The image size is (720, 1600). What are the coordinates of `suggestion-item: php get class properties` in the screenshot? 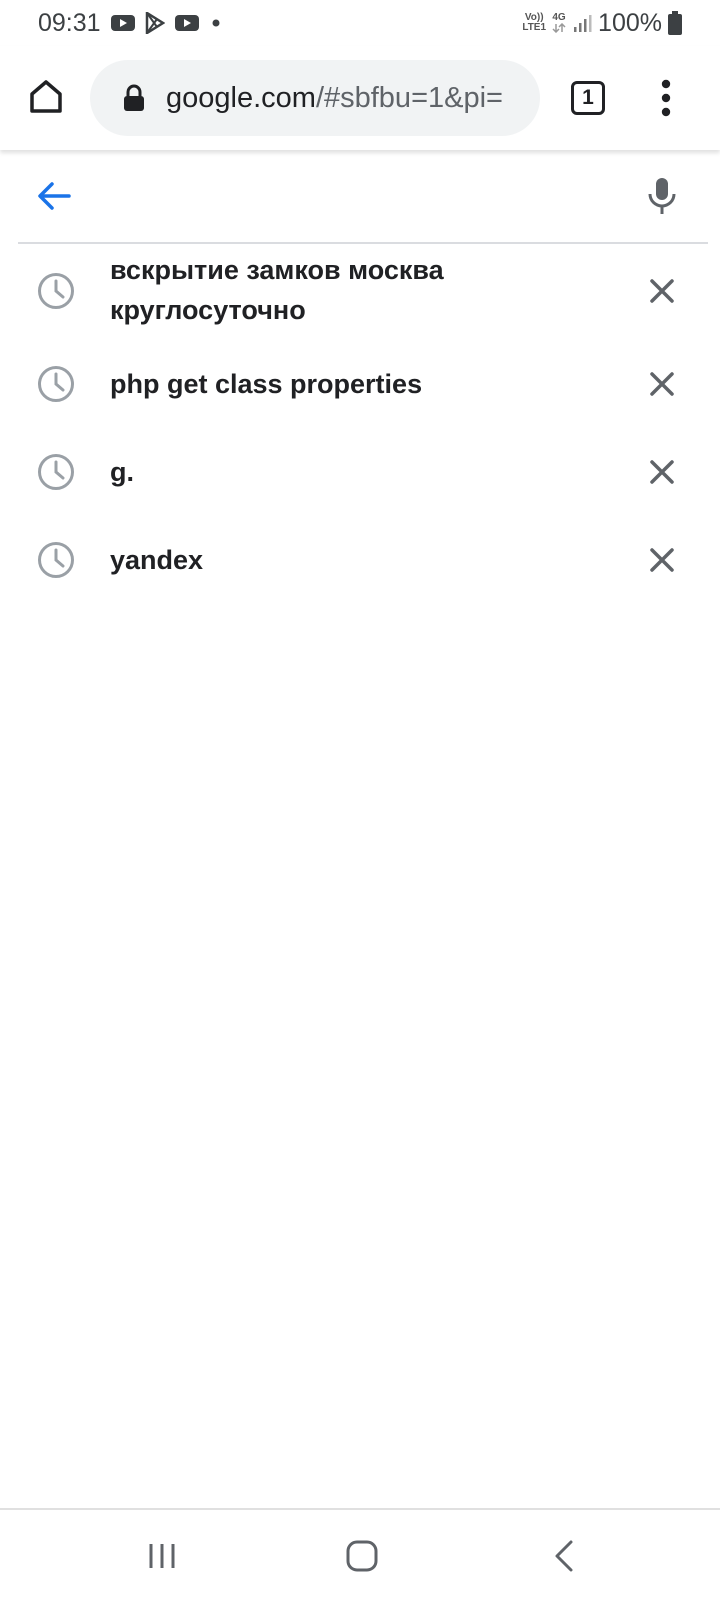 It's located at (360, 382).